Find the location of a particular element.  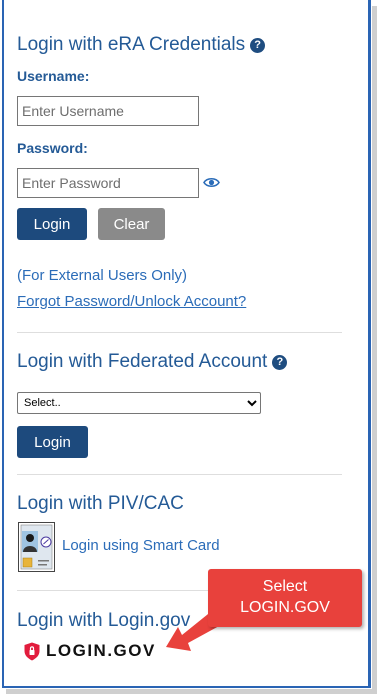

clear-button: Clear is located at coordinates (131, 224).